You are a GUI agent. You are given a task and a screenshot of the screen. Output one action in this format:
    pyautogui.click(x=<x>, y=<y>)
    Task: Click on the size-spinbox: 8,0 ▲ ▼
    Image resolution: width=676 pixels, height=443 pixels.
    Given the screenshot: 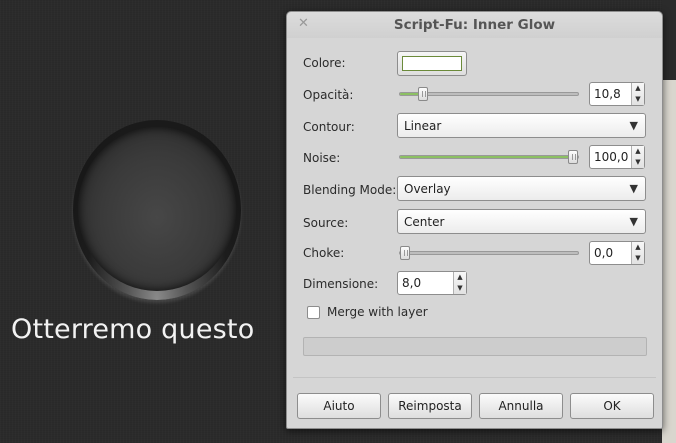 What is the action you would take?
    pyautogui.click(x=432, y=283)
    